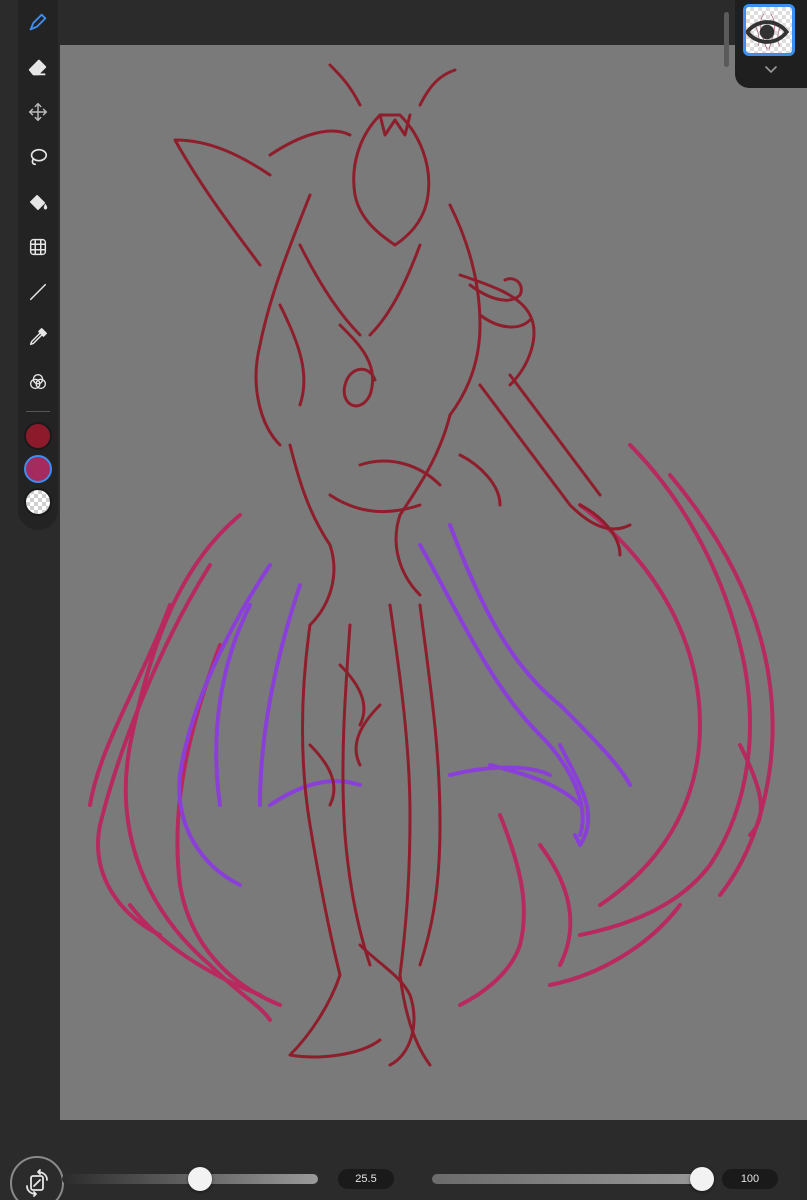 Image resolution: width=807 pixels, height=1200 pixels. What do you see at coordinates (573, 1179) in the screenshot?
I see `opacity-slider` at bounding box center [573, 1179].